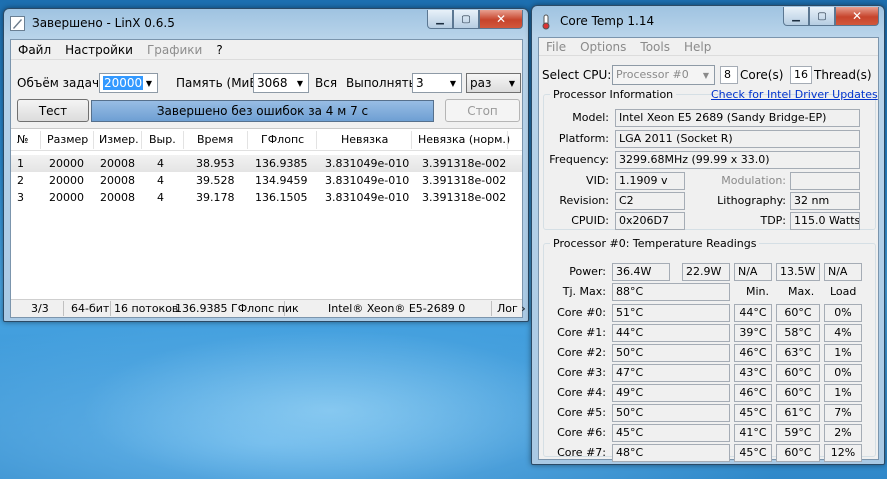 The image size is (887, 479). I want to click on menu-options: Options, so click(603, 47).